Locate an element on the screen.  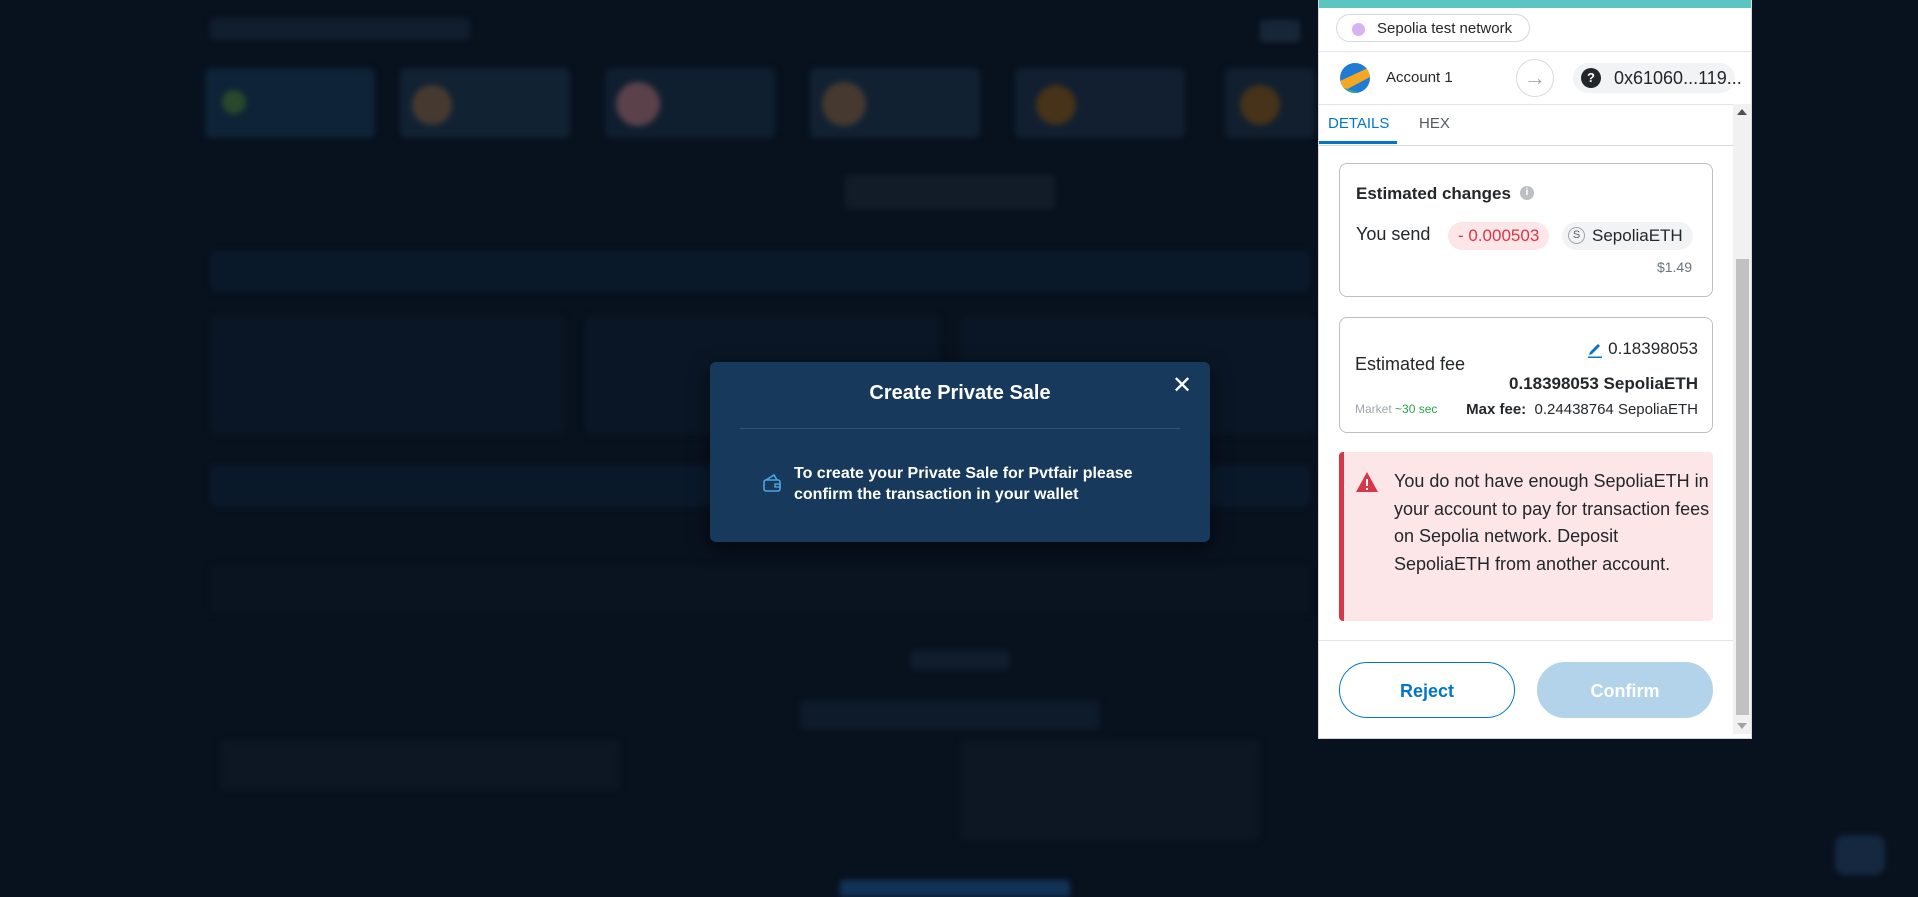
token-pill: S SepoliaETH is located at coordinates (1627, 236).